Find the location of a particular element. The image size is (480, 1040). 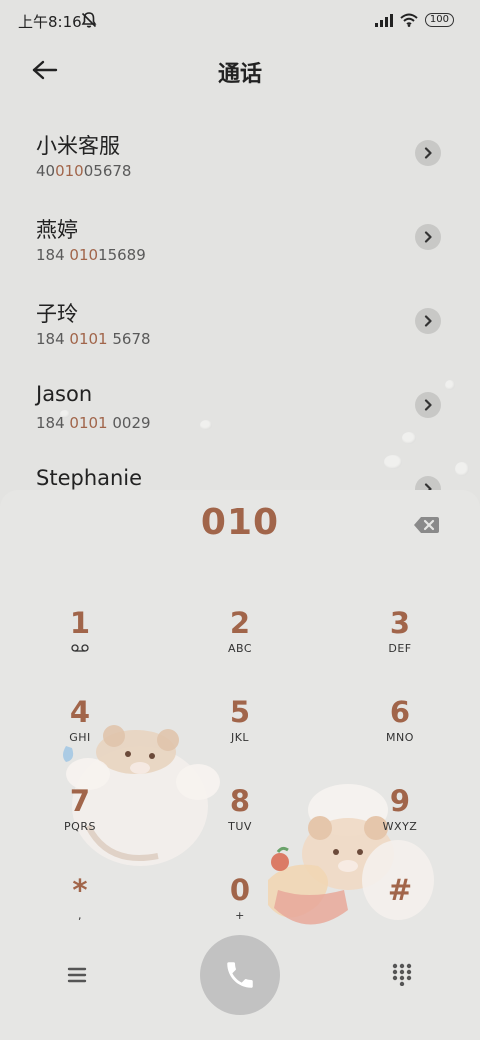

dialpad-icon is located at coordinates (402, 974).